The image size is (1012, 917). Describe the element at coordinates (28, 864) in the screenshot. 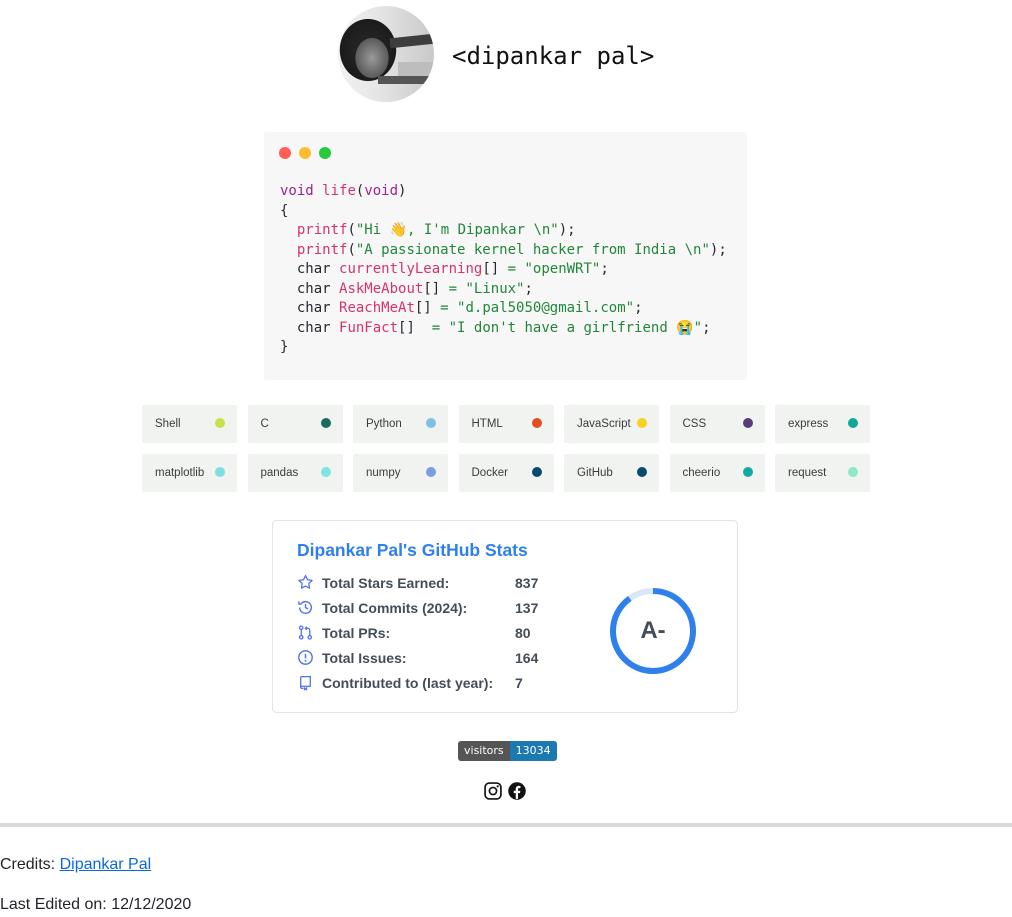

I see `credits-prefix: Credits:` at that location.